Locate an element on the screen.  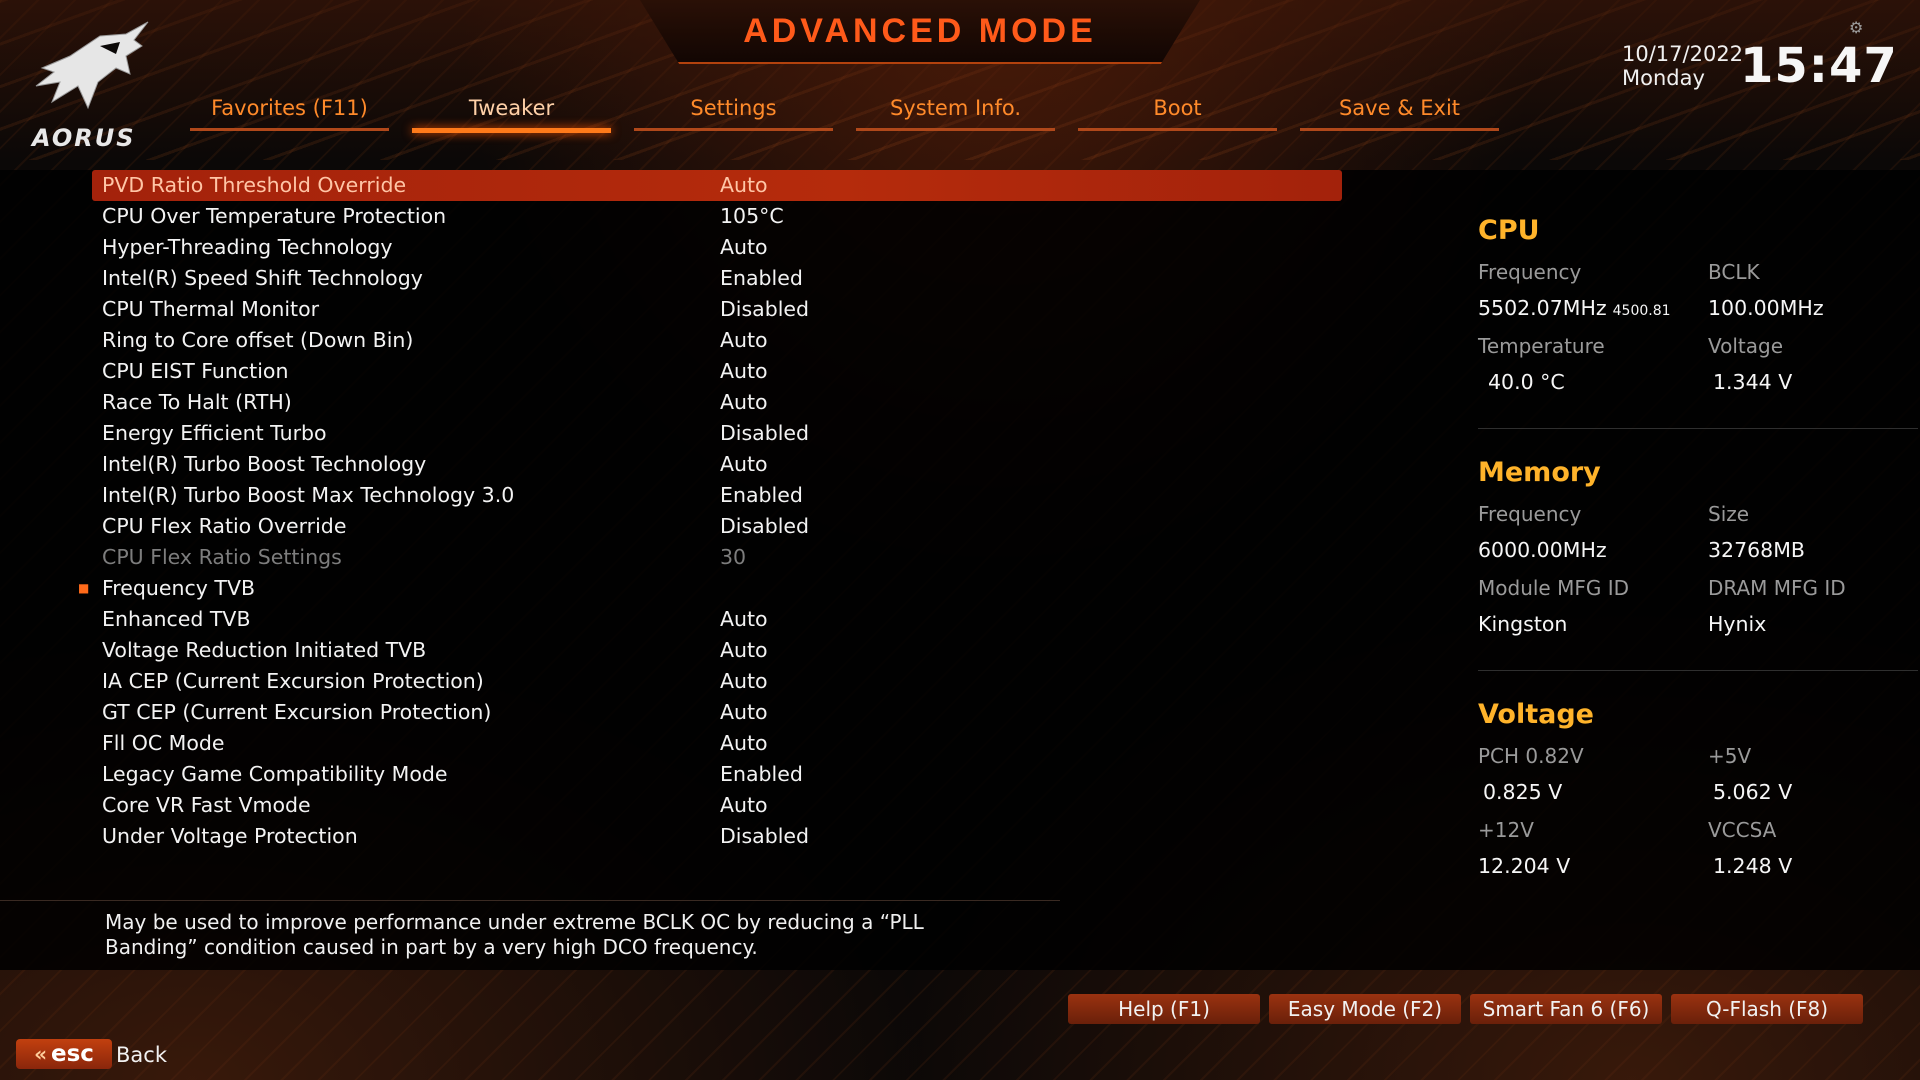
esc-back-button: «esc is located at coordinates (64, 1054).